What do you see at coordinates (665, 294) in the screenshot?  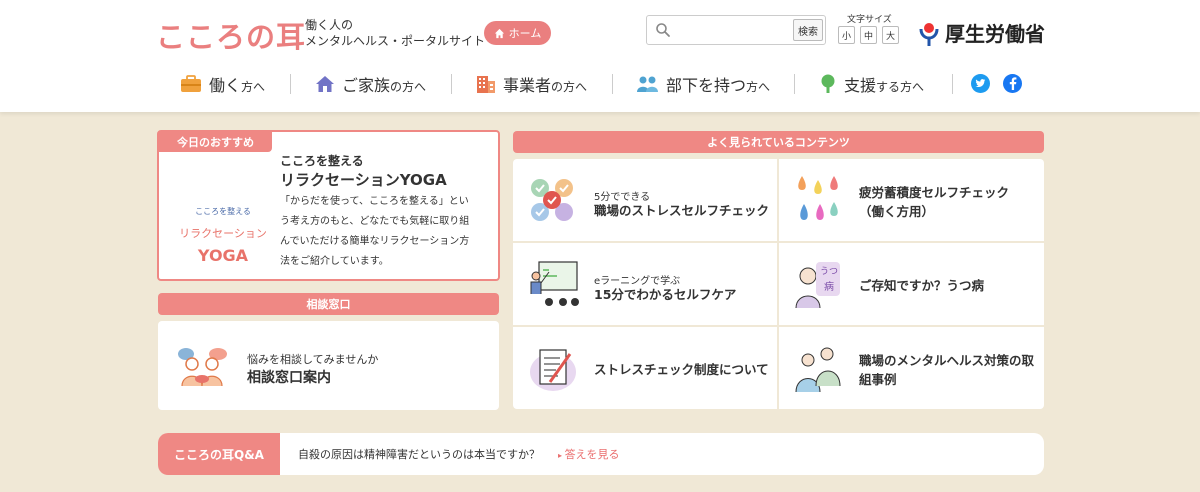 I see `popular-item-title: 15分でわかるセルフケア` at bounding box center [665, 294].